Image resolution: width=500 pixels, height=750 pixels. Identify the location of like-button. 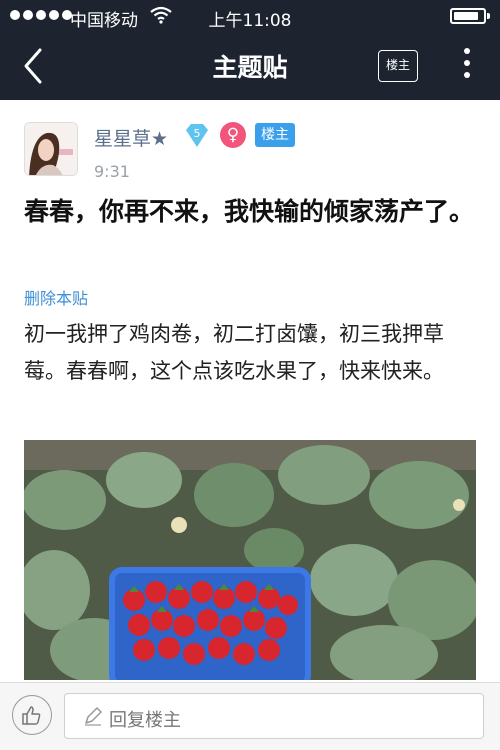
(32, 715).